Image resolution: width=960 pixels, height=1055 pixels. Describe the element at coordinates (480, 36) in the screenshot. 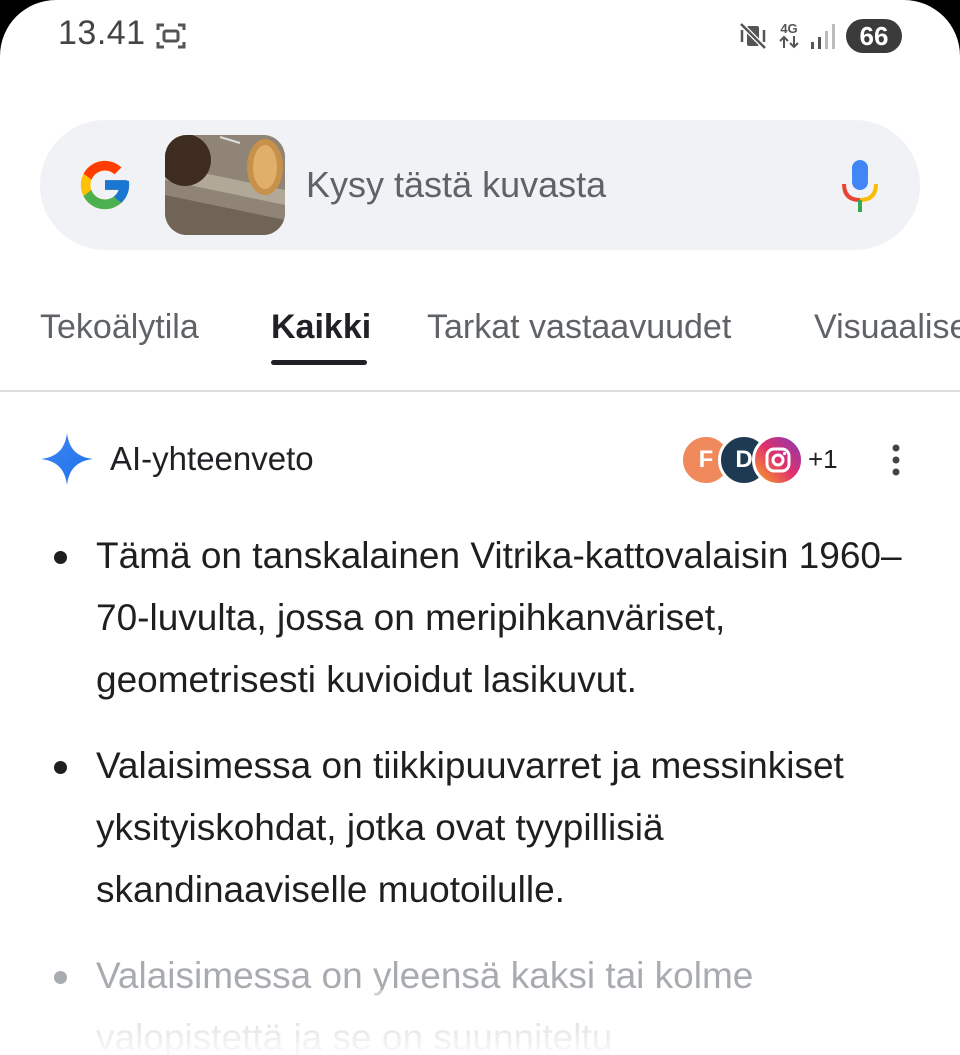

I see `status-bar: 13.41 4G 66` at that location.